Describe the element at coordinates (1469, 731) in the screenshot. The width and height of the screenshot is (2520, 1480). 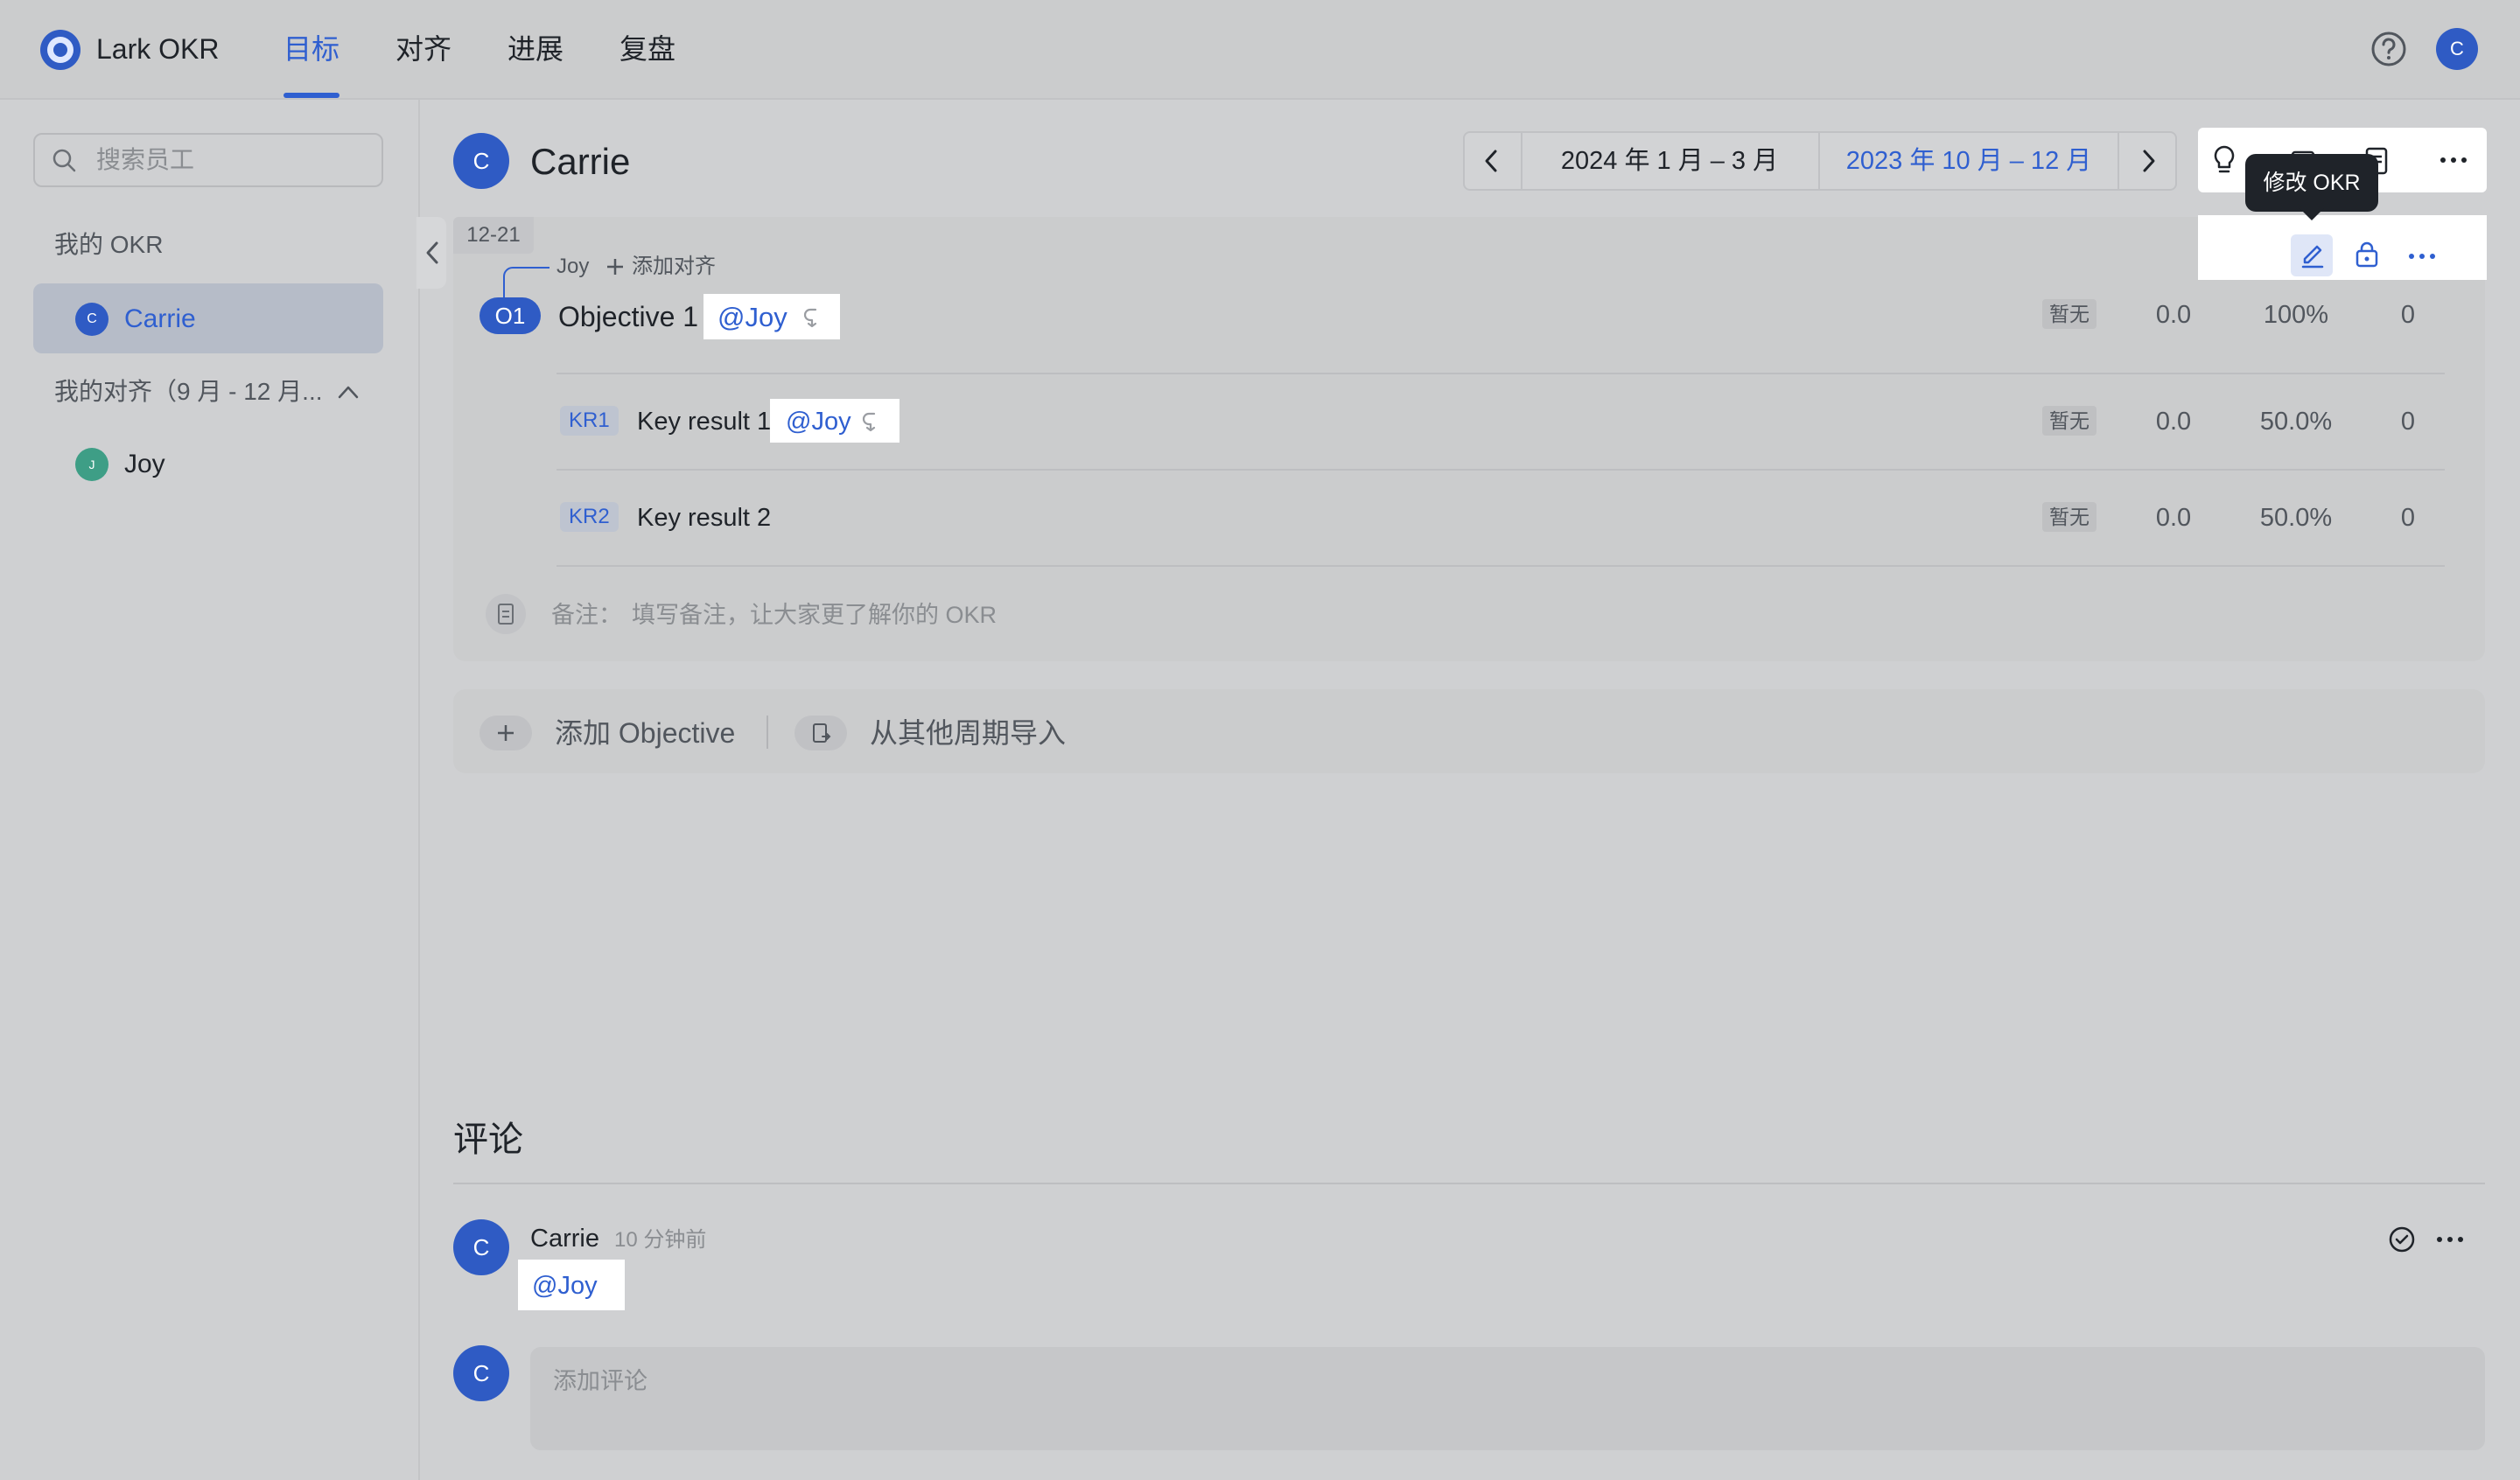
I see `add-objective-bar` at that location.